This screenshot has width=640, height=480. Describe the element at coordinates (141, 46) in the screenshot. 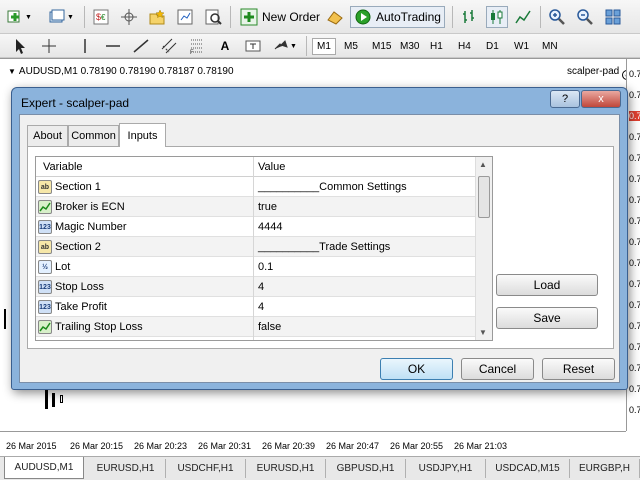

I see `trendline-icon` at that location.